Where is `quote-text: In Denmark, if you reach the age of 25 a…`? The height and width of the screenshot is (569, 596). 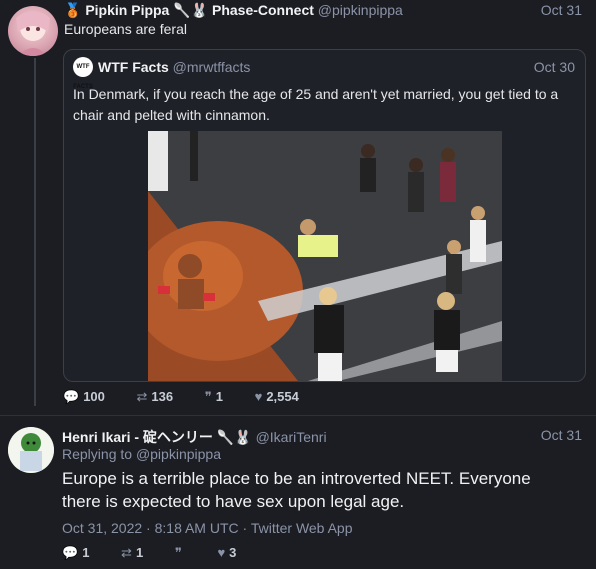 quote-text: In Denmark, if you reach the age of 25 a… is located at coordinates (316, 104).